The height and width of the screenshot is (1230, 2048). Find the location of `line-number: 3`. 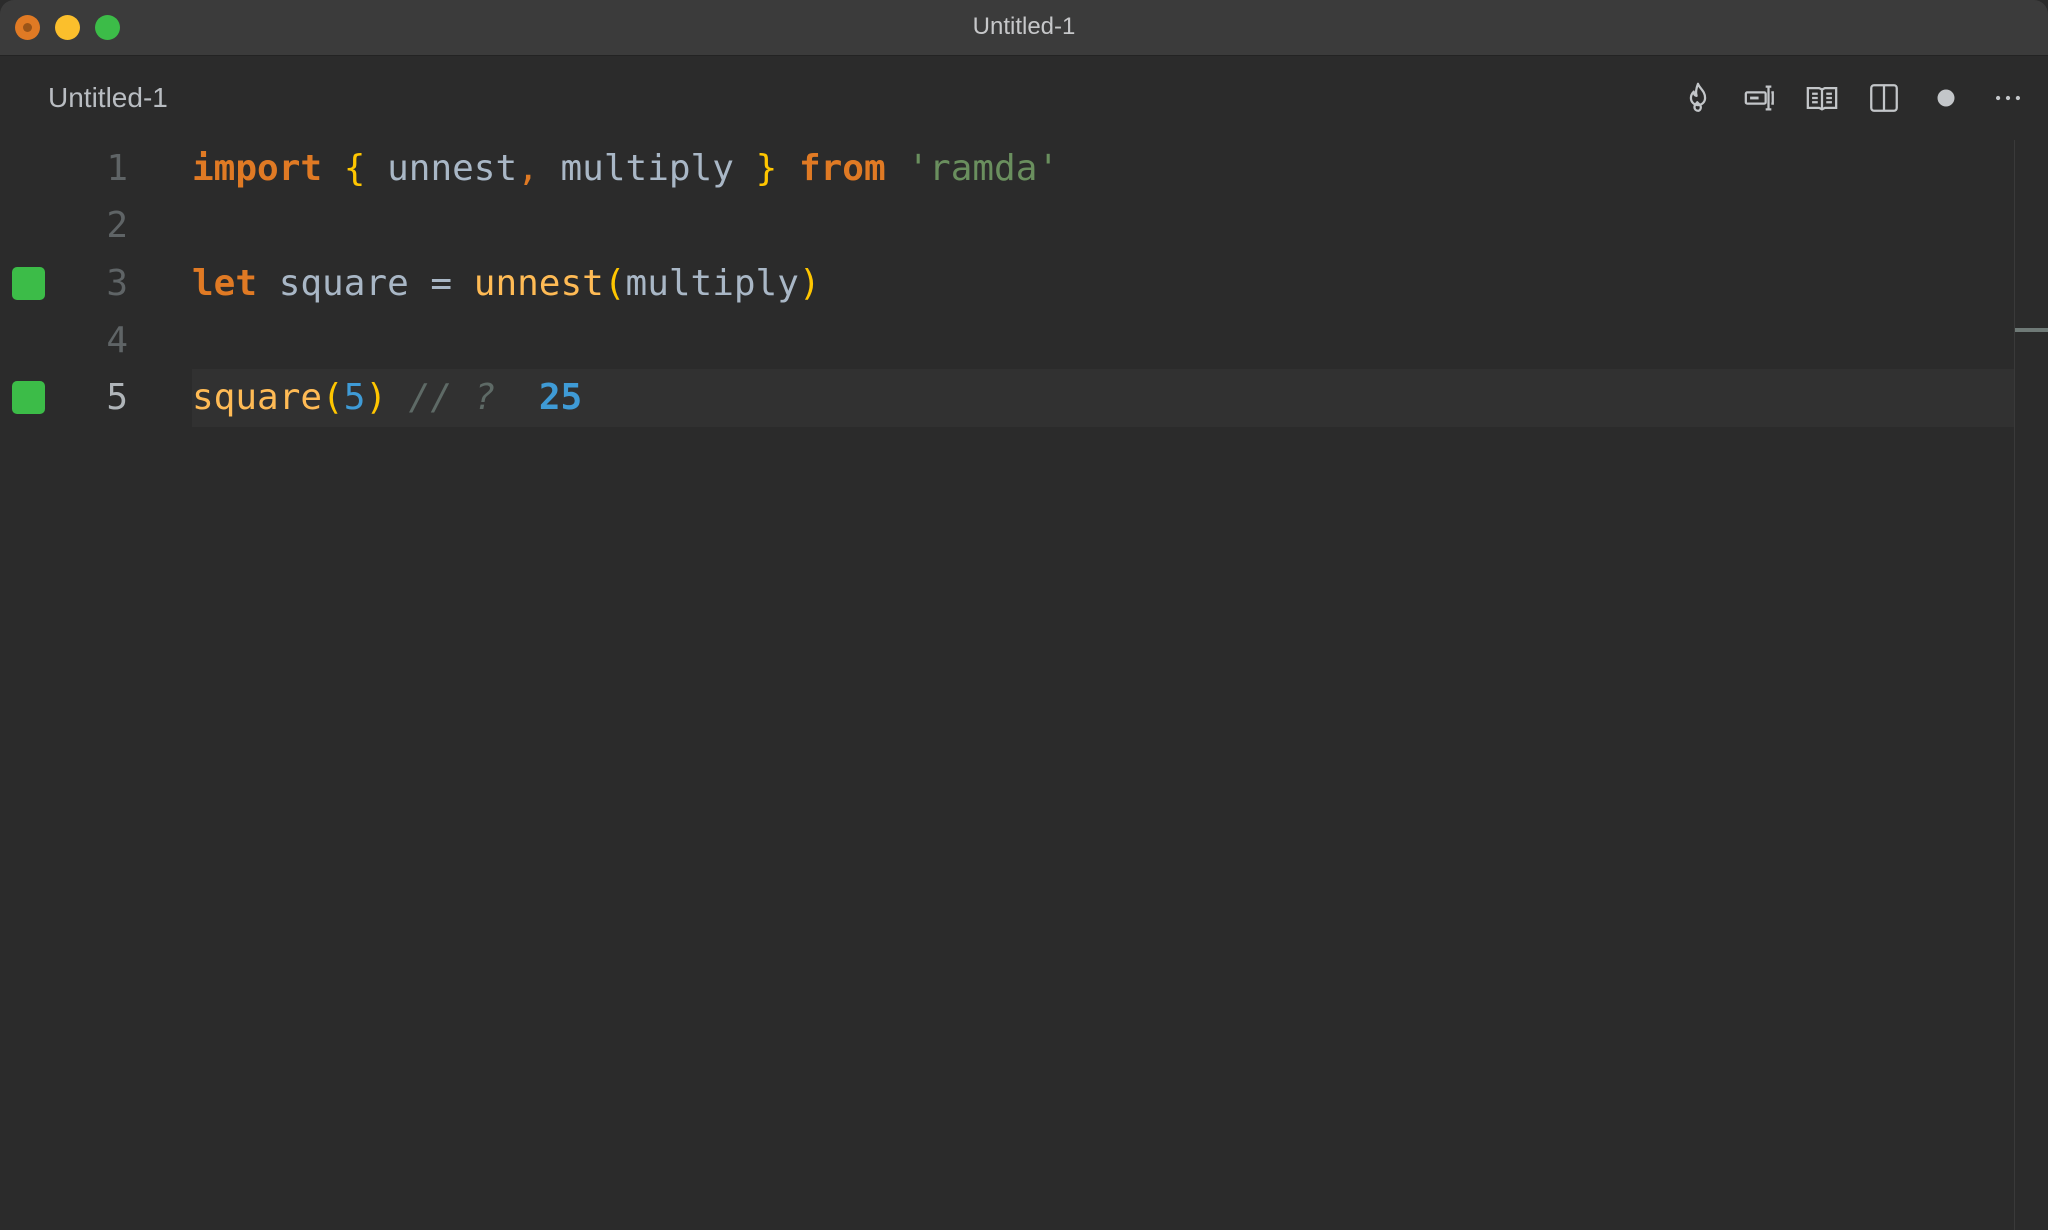

line-number: 3 is located at coordinates (117, 283).